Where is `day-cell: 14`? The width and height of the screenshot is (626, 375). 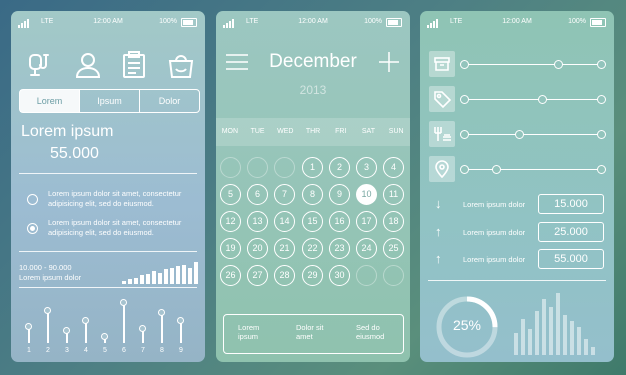
day-cell: 14 is located at coordinates (284, 221).